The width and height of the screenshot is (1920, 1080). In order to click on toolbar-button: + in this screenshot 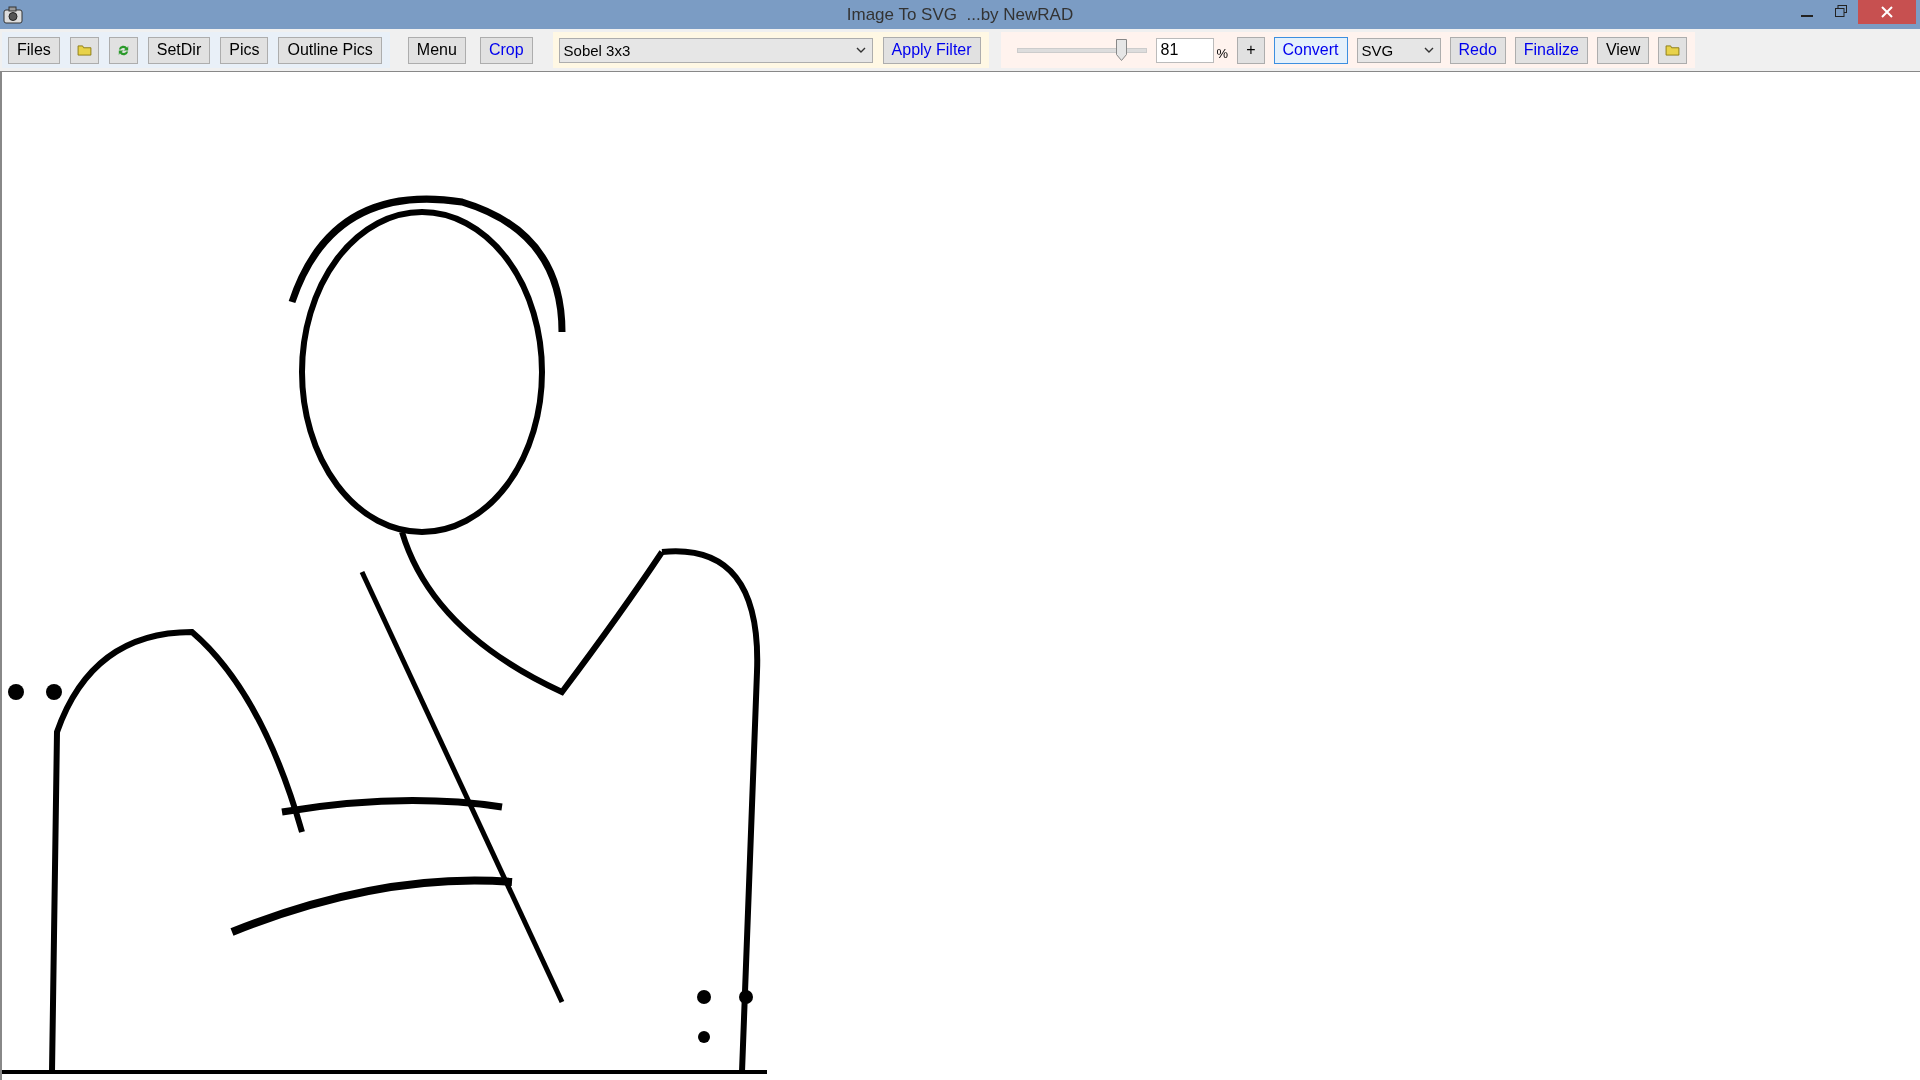, I will do `click(1251, 50)`.